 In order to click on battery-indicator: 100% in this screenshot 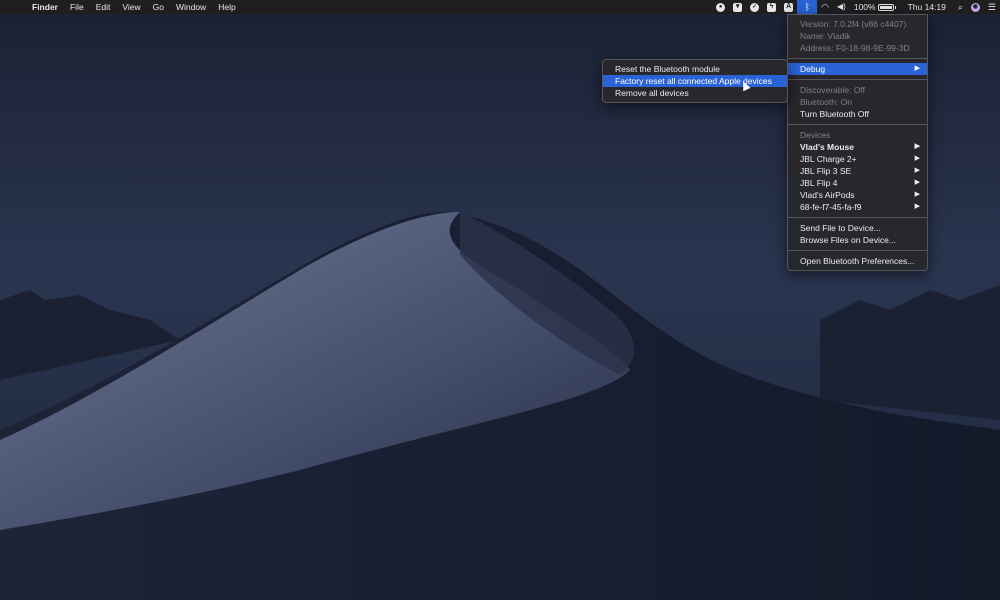, I will do `click(875, 7)`.